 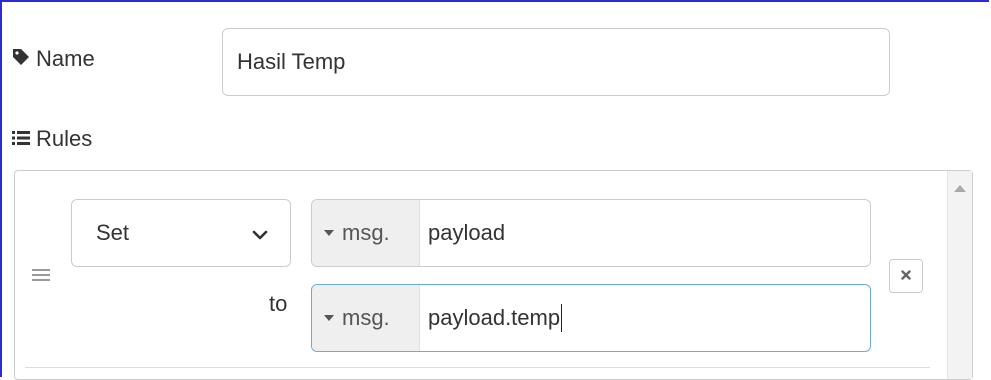 I want to click on source-value: payload.temp, so click(x=491, y=318).